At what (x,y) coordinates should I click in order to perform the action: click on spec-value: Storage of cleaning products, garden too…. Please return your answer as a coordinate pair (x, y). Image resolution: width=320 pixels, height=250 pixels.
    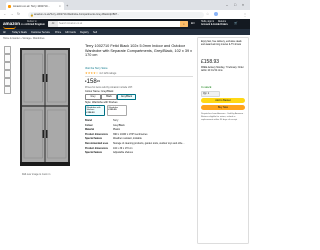
    Looking at the image, I should click on (149, 143).